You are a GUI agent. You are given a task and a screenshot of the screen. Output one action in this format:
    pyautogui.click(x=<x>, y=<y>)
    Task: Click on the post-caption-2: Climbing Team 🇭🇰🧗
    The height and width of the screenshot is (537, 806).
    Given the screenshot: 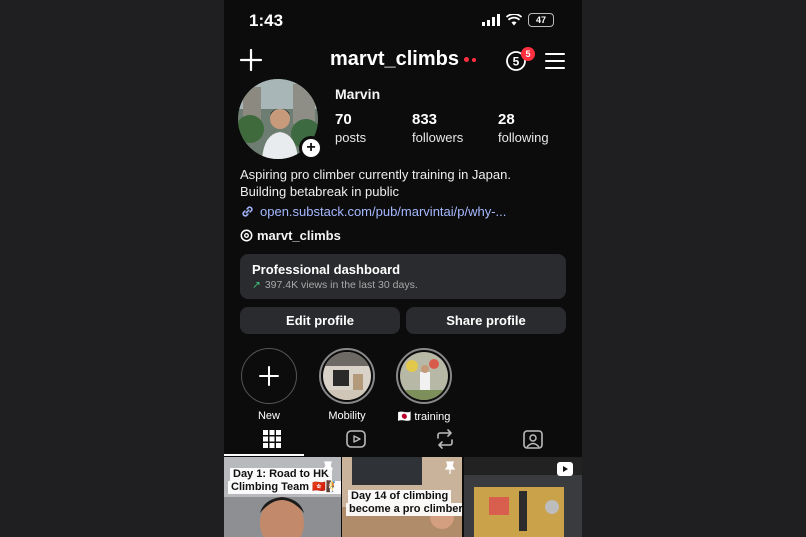 What is the action you would take?
    pyautogui.click(x=284, y=487)
    